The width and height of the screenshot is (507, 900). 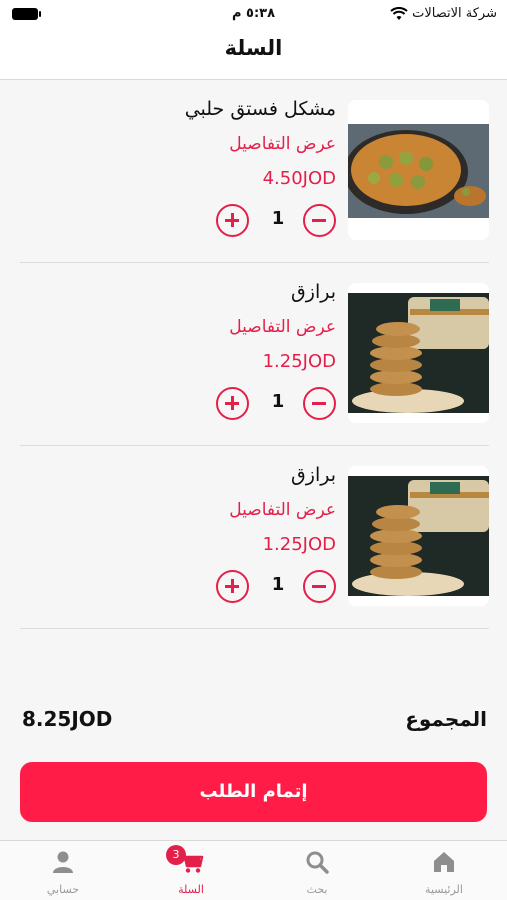 I want to click on tab-bar: الرئيسية بحث 3 السلة حسابي, so click(x=253, y=870).